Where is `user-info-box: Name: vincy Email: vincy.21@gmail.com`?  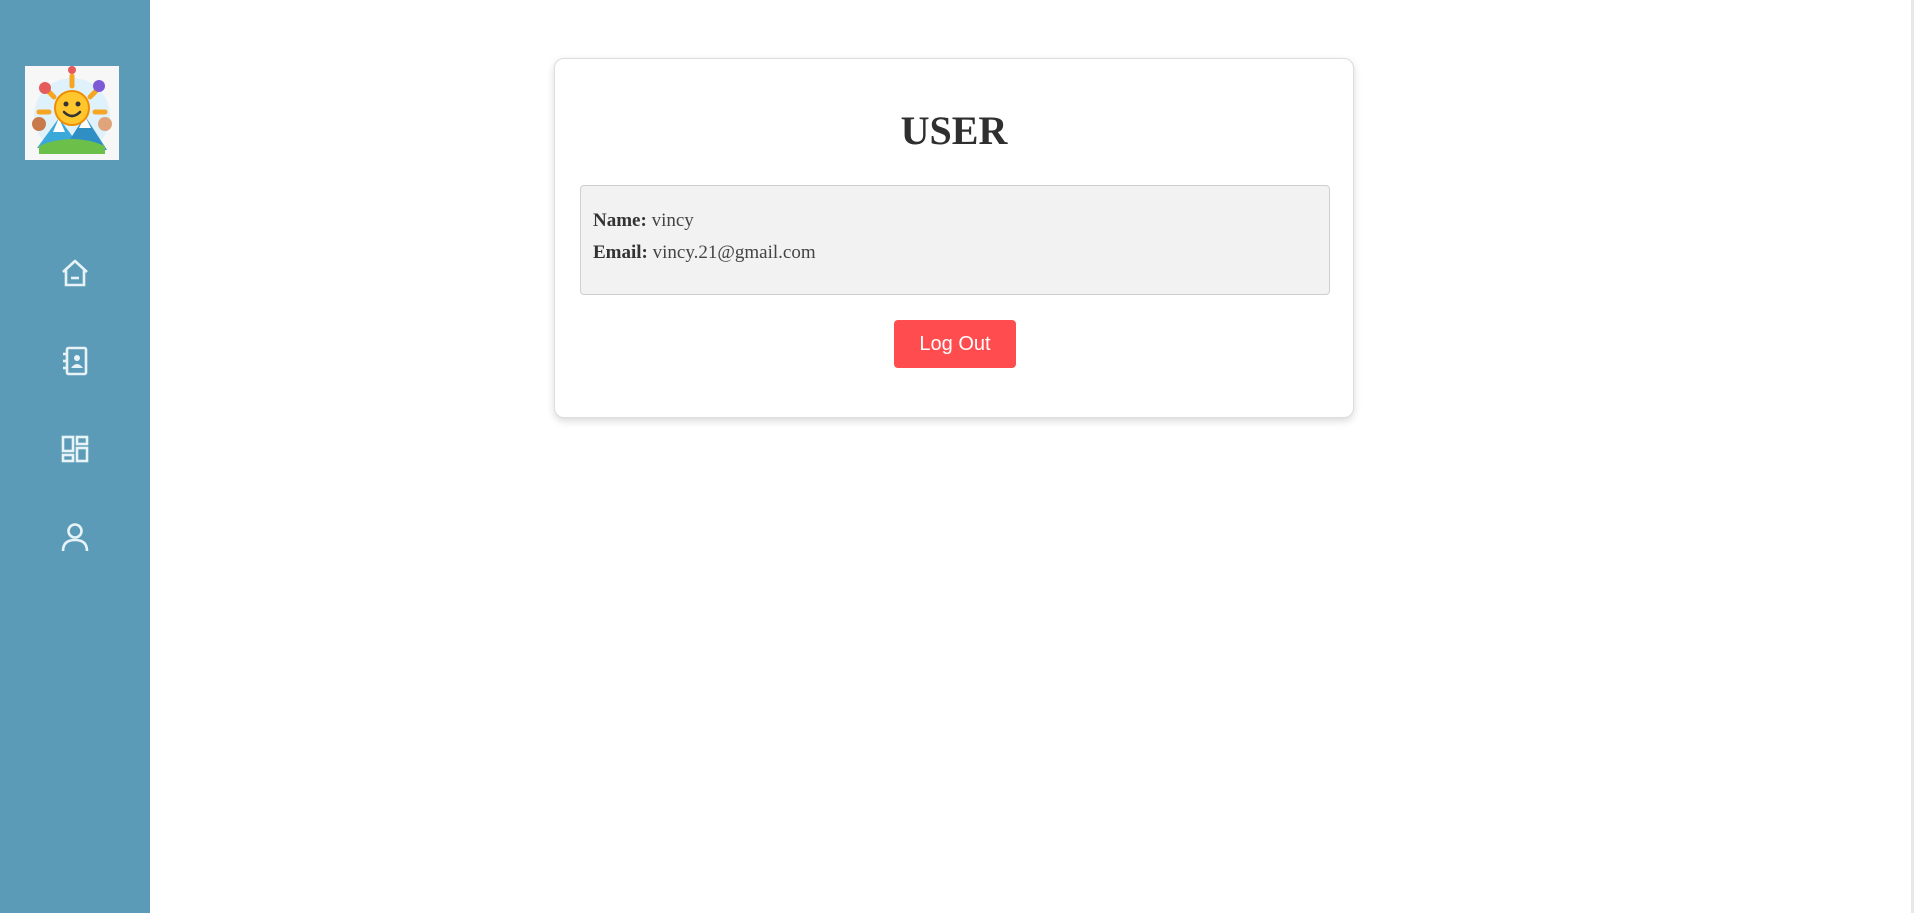
user-info-box: Name: vincy Email: vincy.21@gmail.com is located at coordinates (955, 240).